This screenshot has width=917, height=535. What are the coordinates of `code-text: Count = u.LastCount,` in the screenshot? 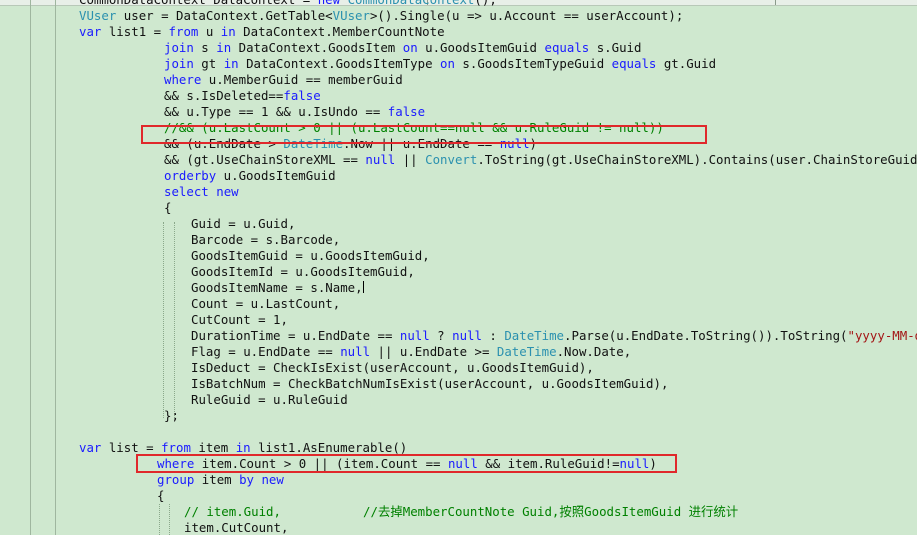 It's located at (266, 303).